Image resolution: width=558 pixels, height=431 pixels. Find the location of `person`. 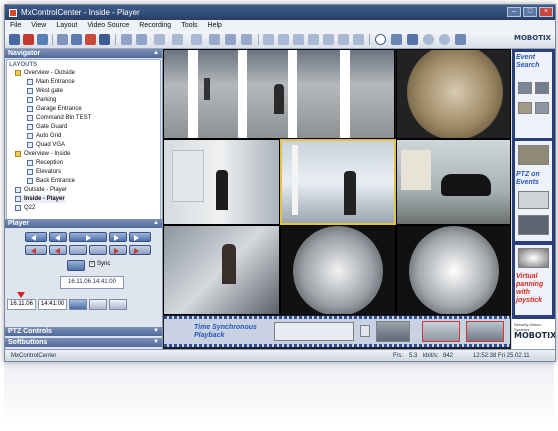

person is located at coordinates (279, 99).